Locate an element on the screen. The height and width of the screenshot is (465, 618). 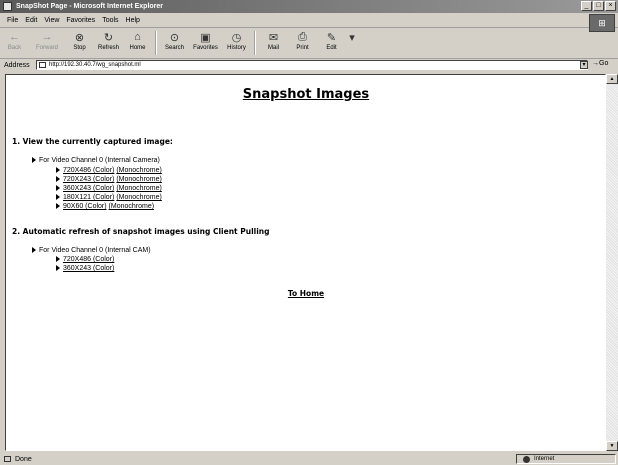
vertical-scrollbar: ▲ ▼ is located at coordinates (612, 262).